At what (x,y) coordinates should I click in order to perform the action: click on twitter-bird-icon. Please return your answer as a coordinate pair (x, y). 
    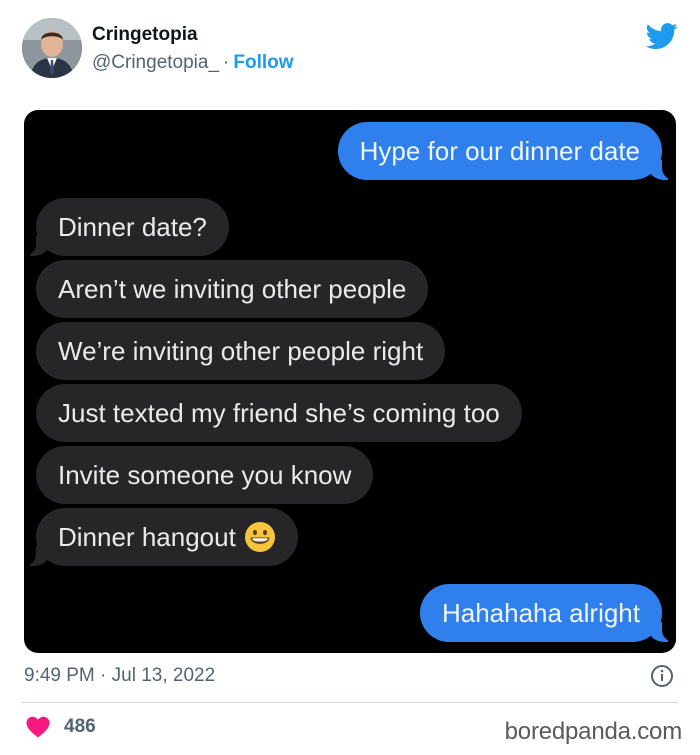
    Looking at the image, I should click on (662, 36).